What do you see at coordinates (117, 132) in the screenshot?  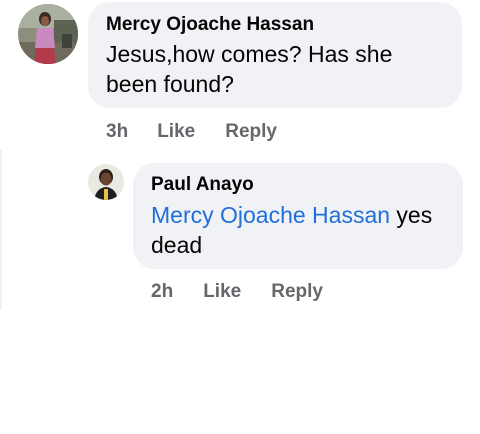 I see `comment-timestamp: 3h` at bounding box center [117, 132].